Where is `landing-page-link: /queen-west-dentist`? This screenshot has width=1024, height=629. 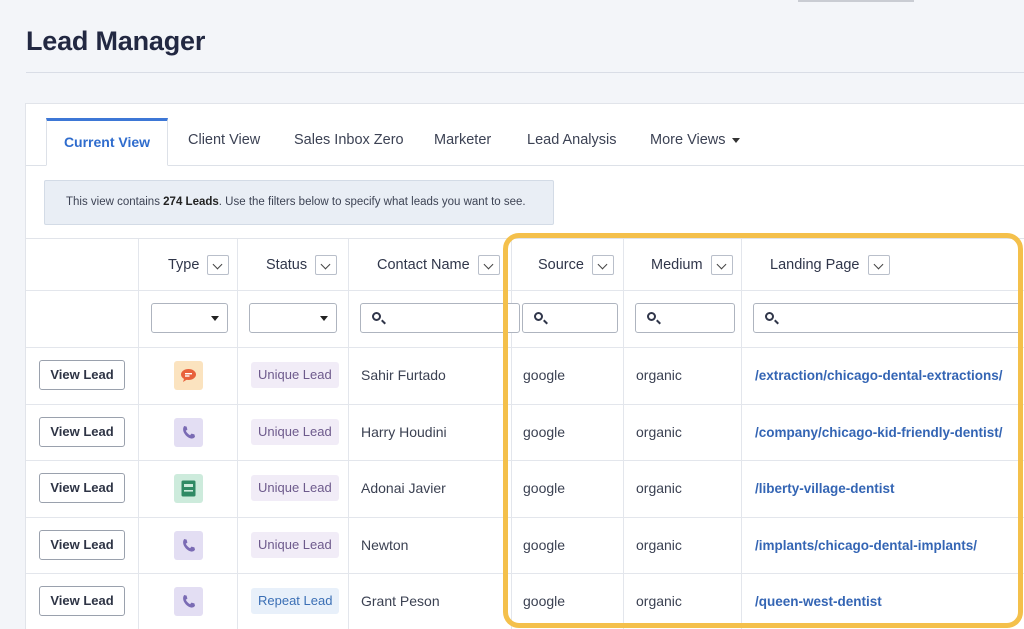
landing-page-link: /queen-west-dentist is located at coordinates (818, 601).